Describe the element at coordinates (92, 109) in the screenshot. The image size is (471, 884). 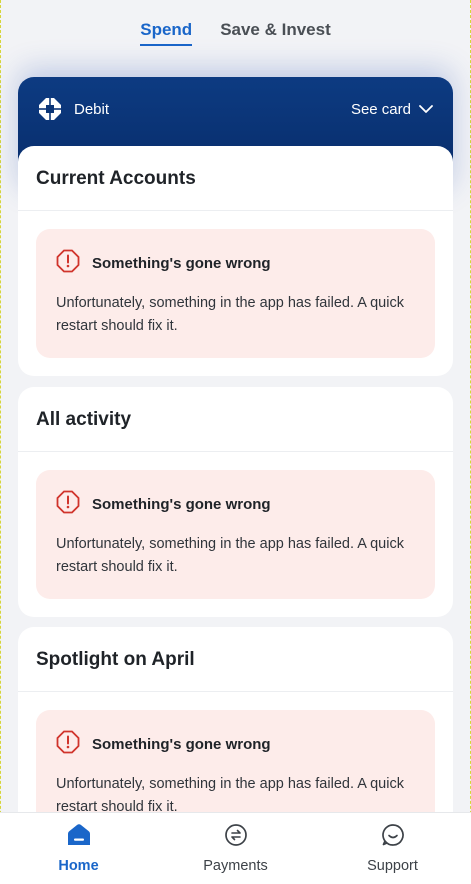
I see `card-type-label: Debit` at that location.